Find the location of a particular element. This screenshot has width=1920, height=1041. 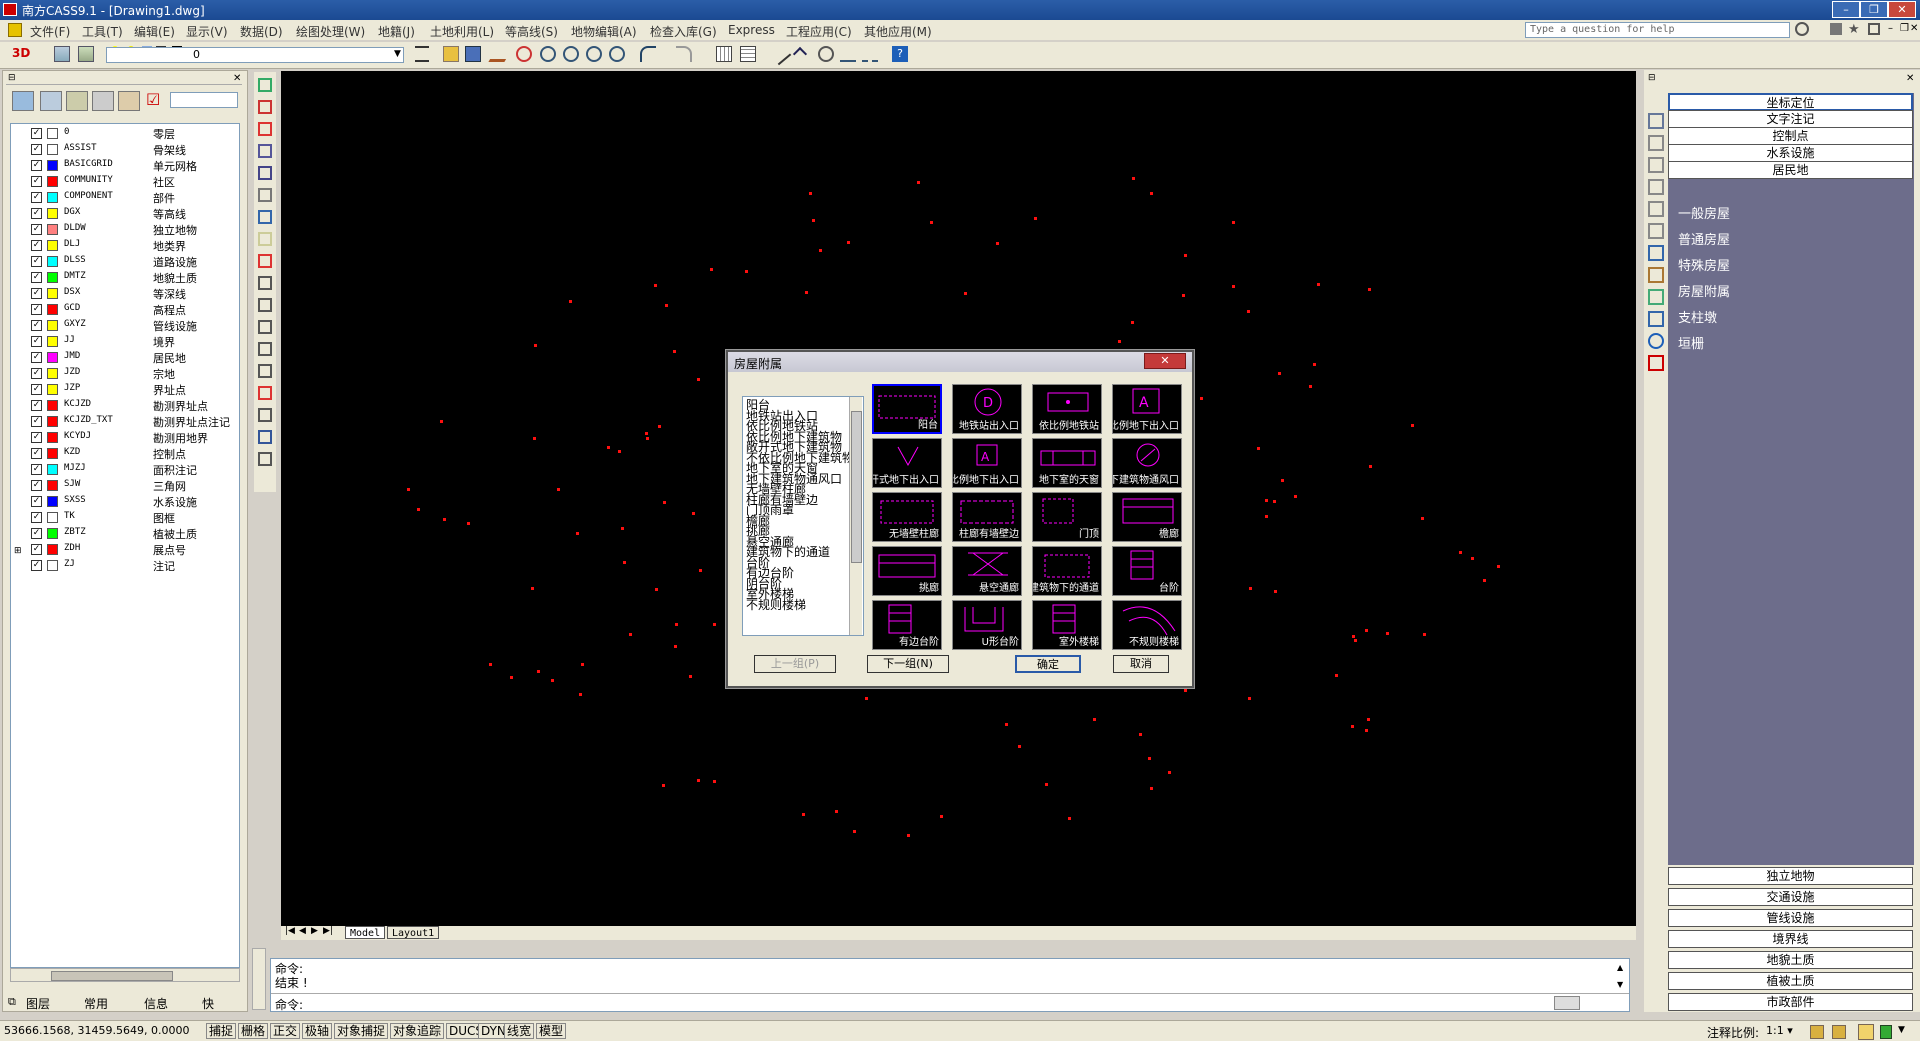

layer-row: ✓ DLDW 独立地物 is located at coordinates (125, 230).